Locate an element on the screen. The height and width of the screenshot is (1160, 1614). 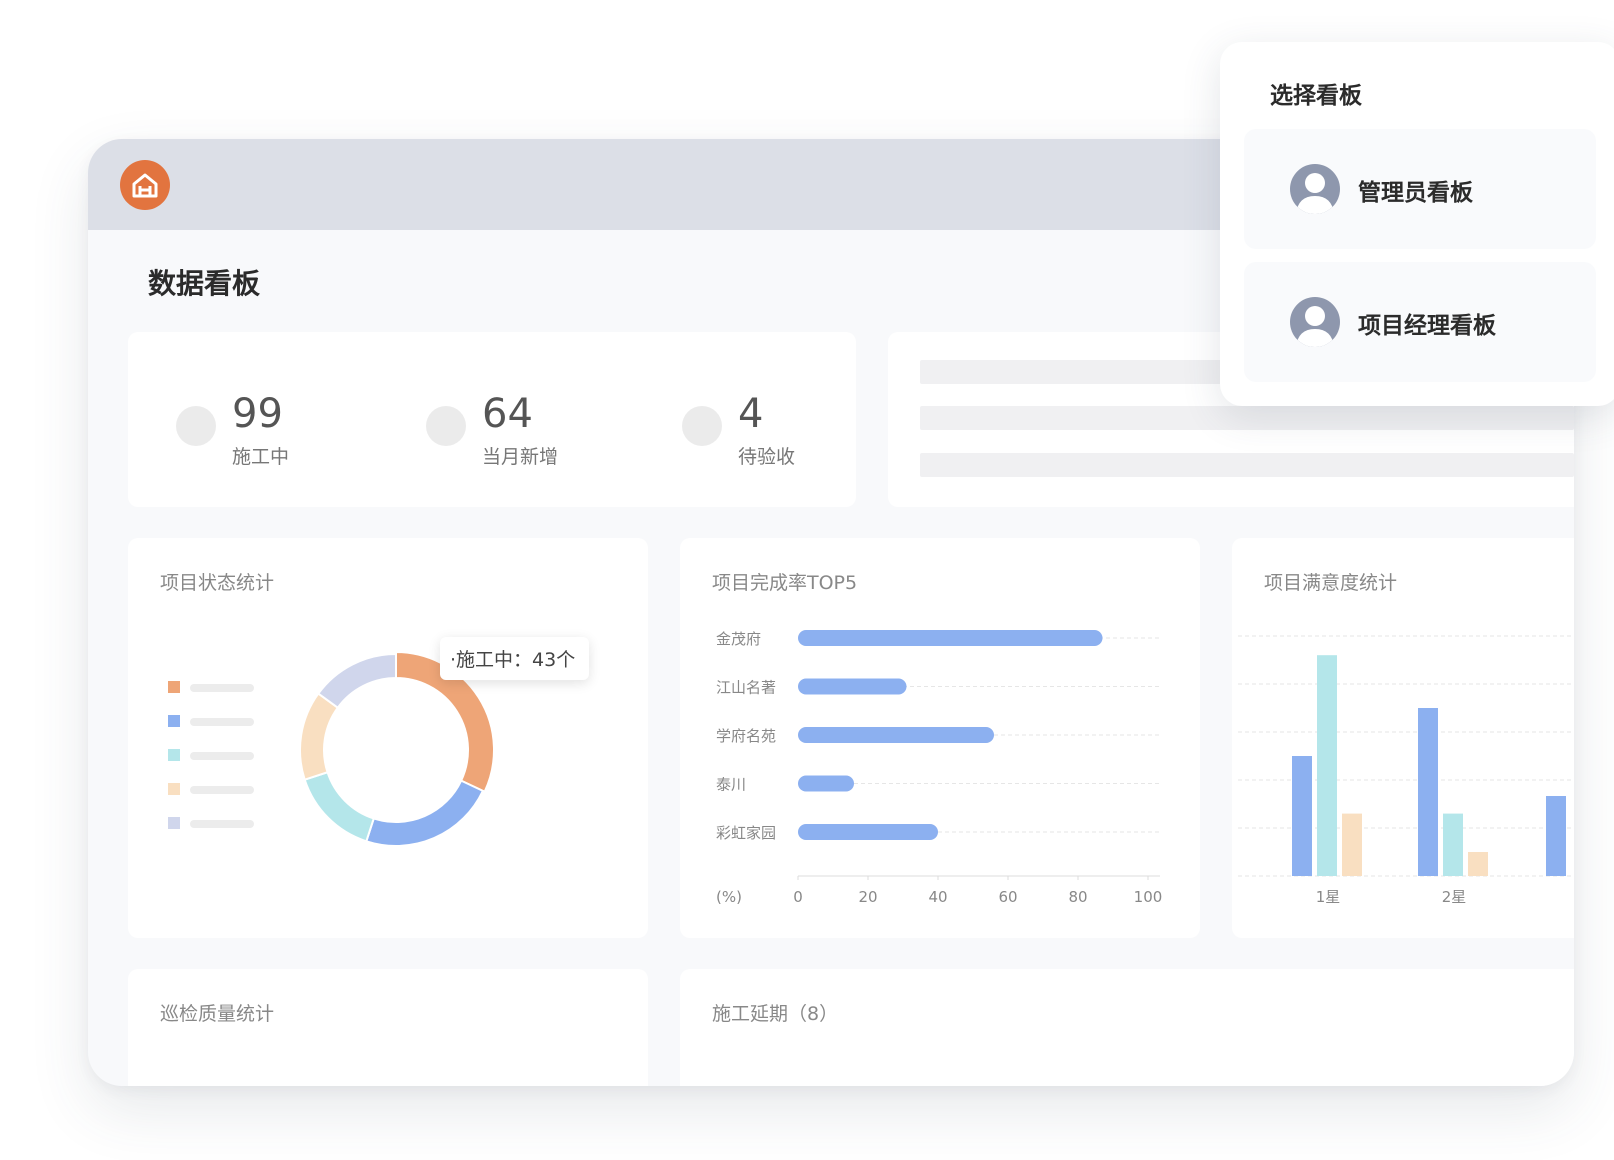
option-label: 管理员看板 is located at coordinates (1415, 193).